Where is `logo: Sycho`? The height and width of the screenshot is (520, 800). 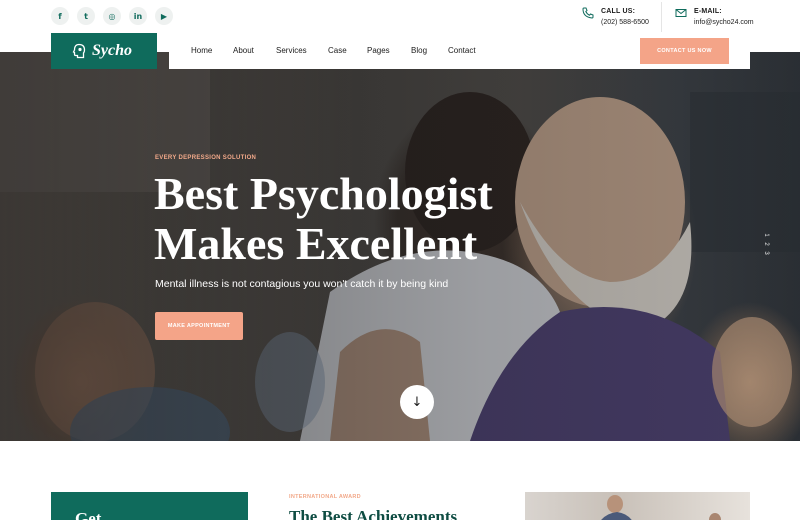 logo: Sycho is located at coordinates (104, 51).